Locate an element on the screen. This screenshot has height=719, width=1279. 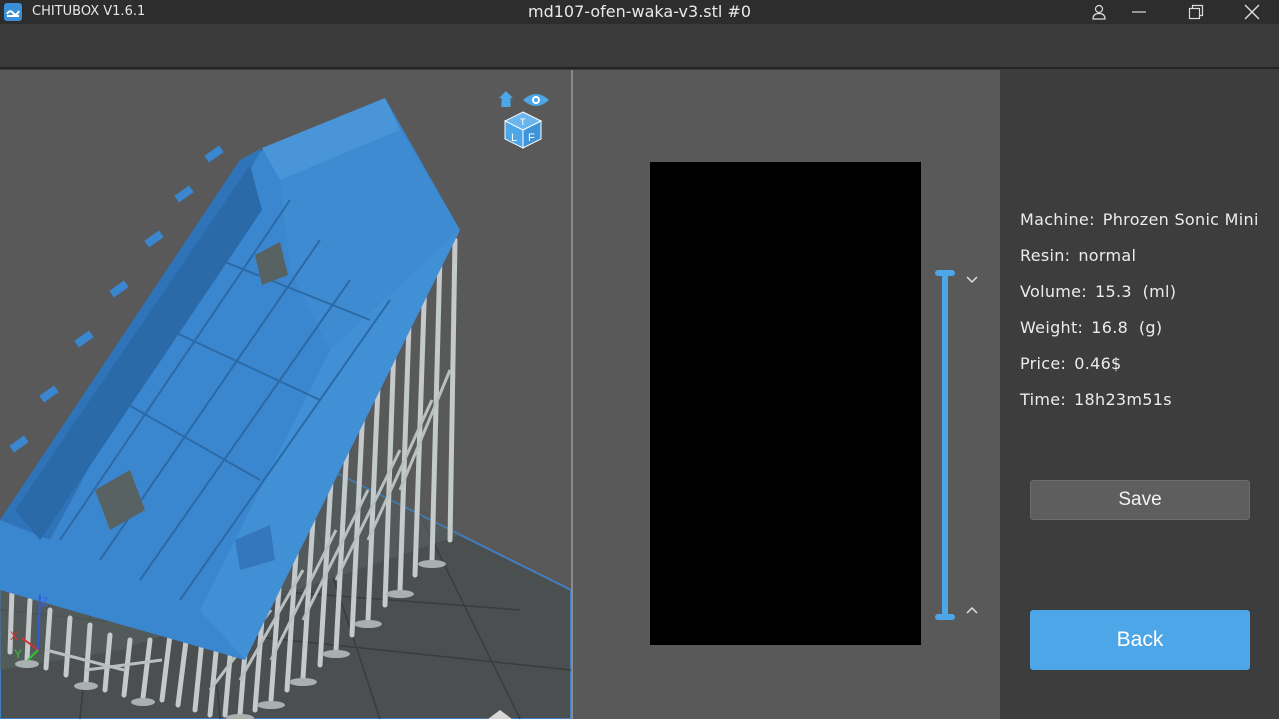
layer-slider is located at coordinates (945, 445).